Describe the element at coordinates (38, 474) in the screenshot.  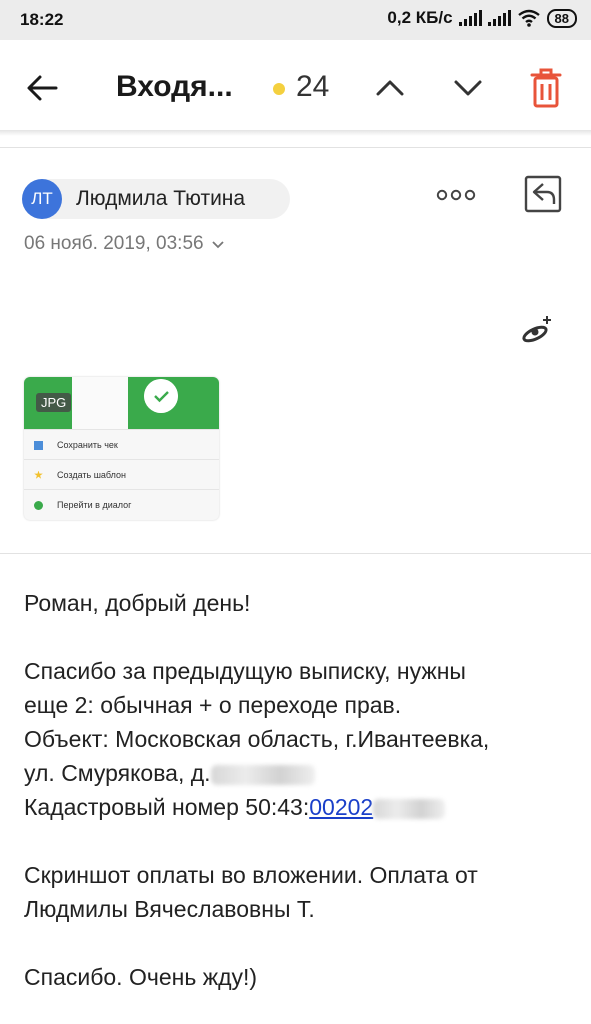
I see `star-icon` at that location.